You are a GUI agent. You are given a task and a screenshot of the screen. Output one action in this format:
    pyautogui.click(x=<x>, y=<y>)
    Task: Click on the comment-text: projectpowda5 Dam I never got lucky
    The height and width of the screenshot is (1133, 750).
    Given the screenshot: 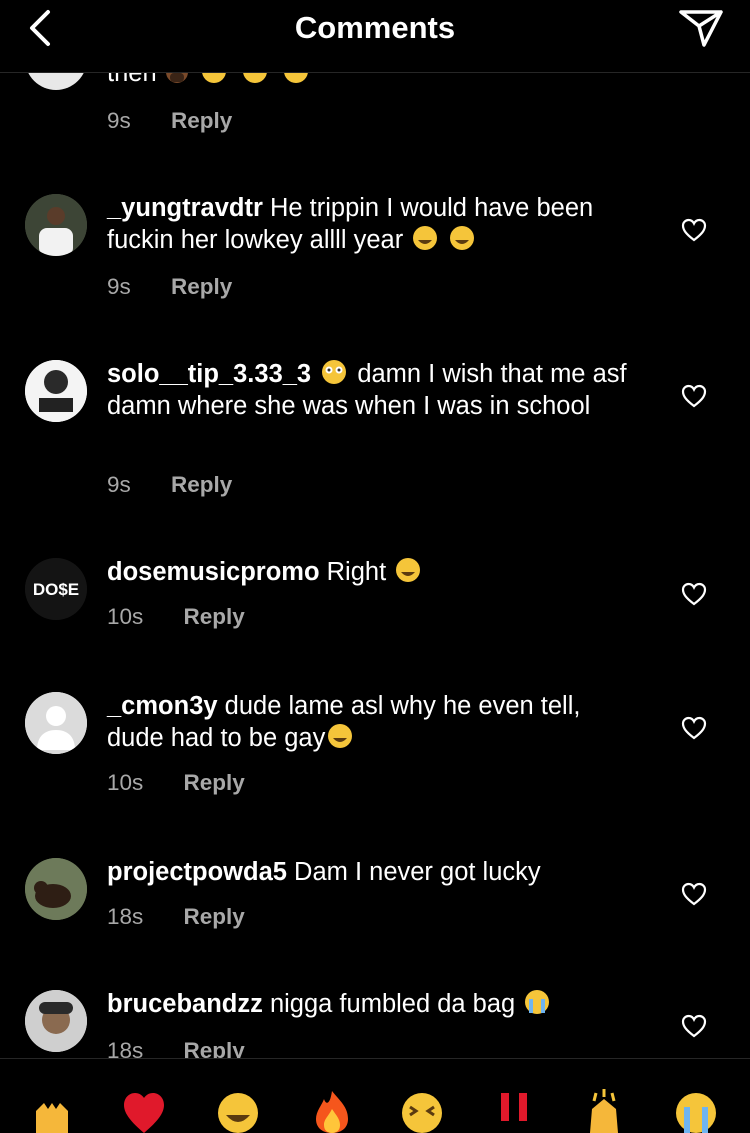 What is the action you would take?
    pyautogui.click(x=372, y=872)
    